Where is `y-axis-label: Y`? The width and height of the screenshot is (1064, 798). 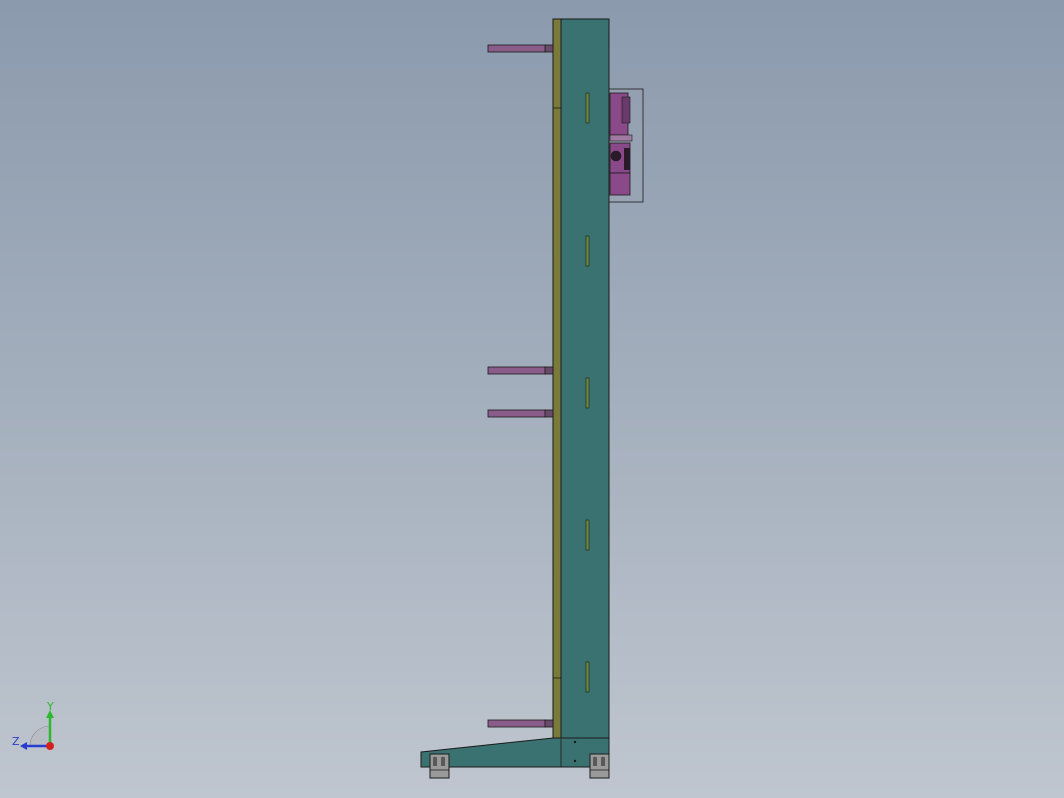 y-axis-label: Y is located at coordinates (50, 706).